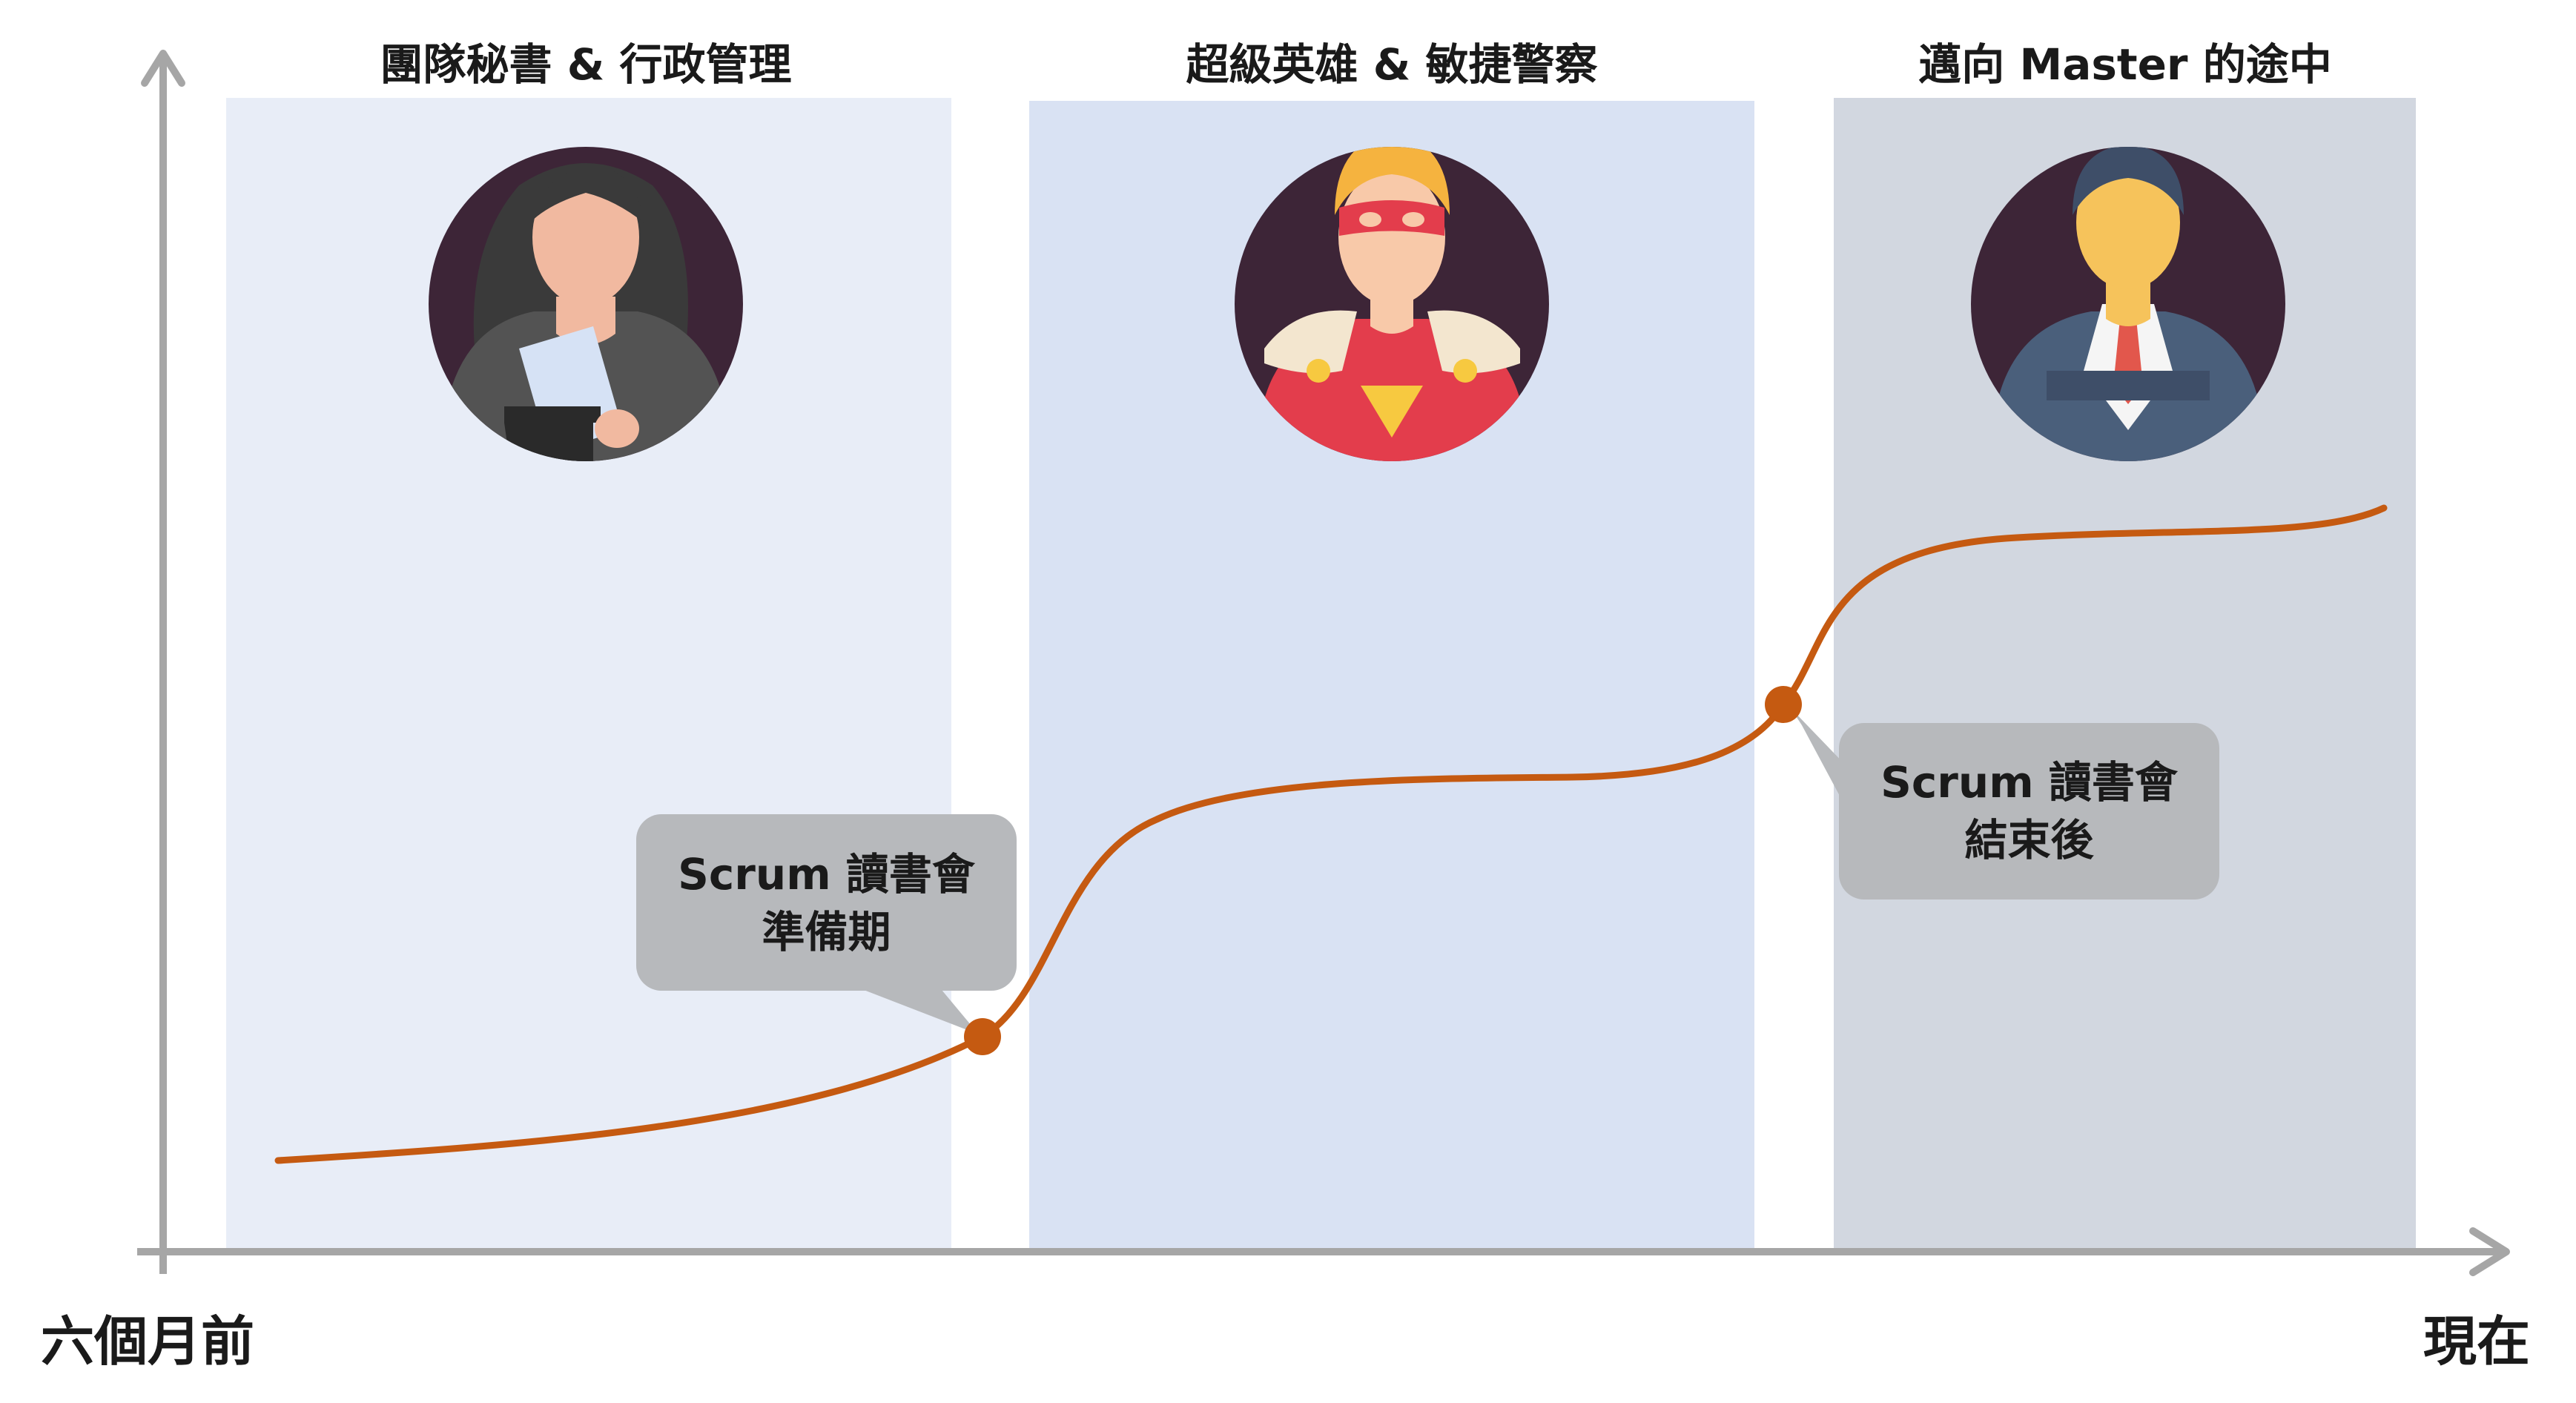 This screenshot has height=1403, width=2576. What do you see at coordinates (2125, 64) in the screenshot?
I see `phase-title-3: 邁向 Master 的途中` at bounding box center [2125, 64].